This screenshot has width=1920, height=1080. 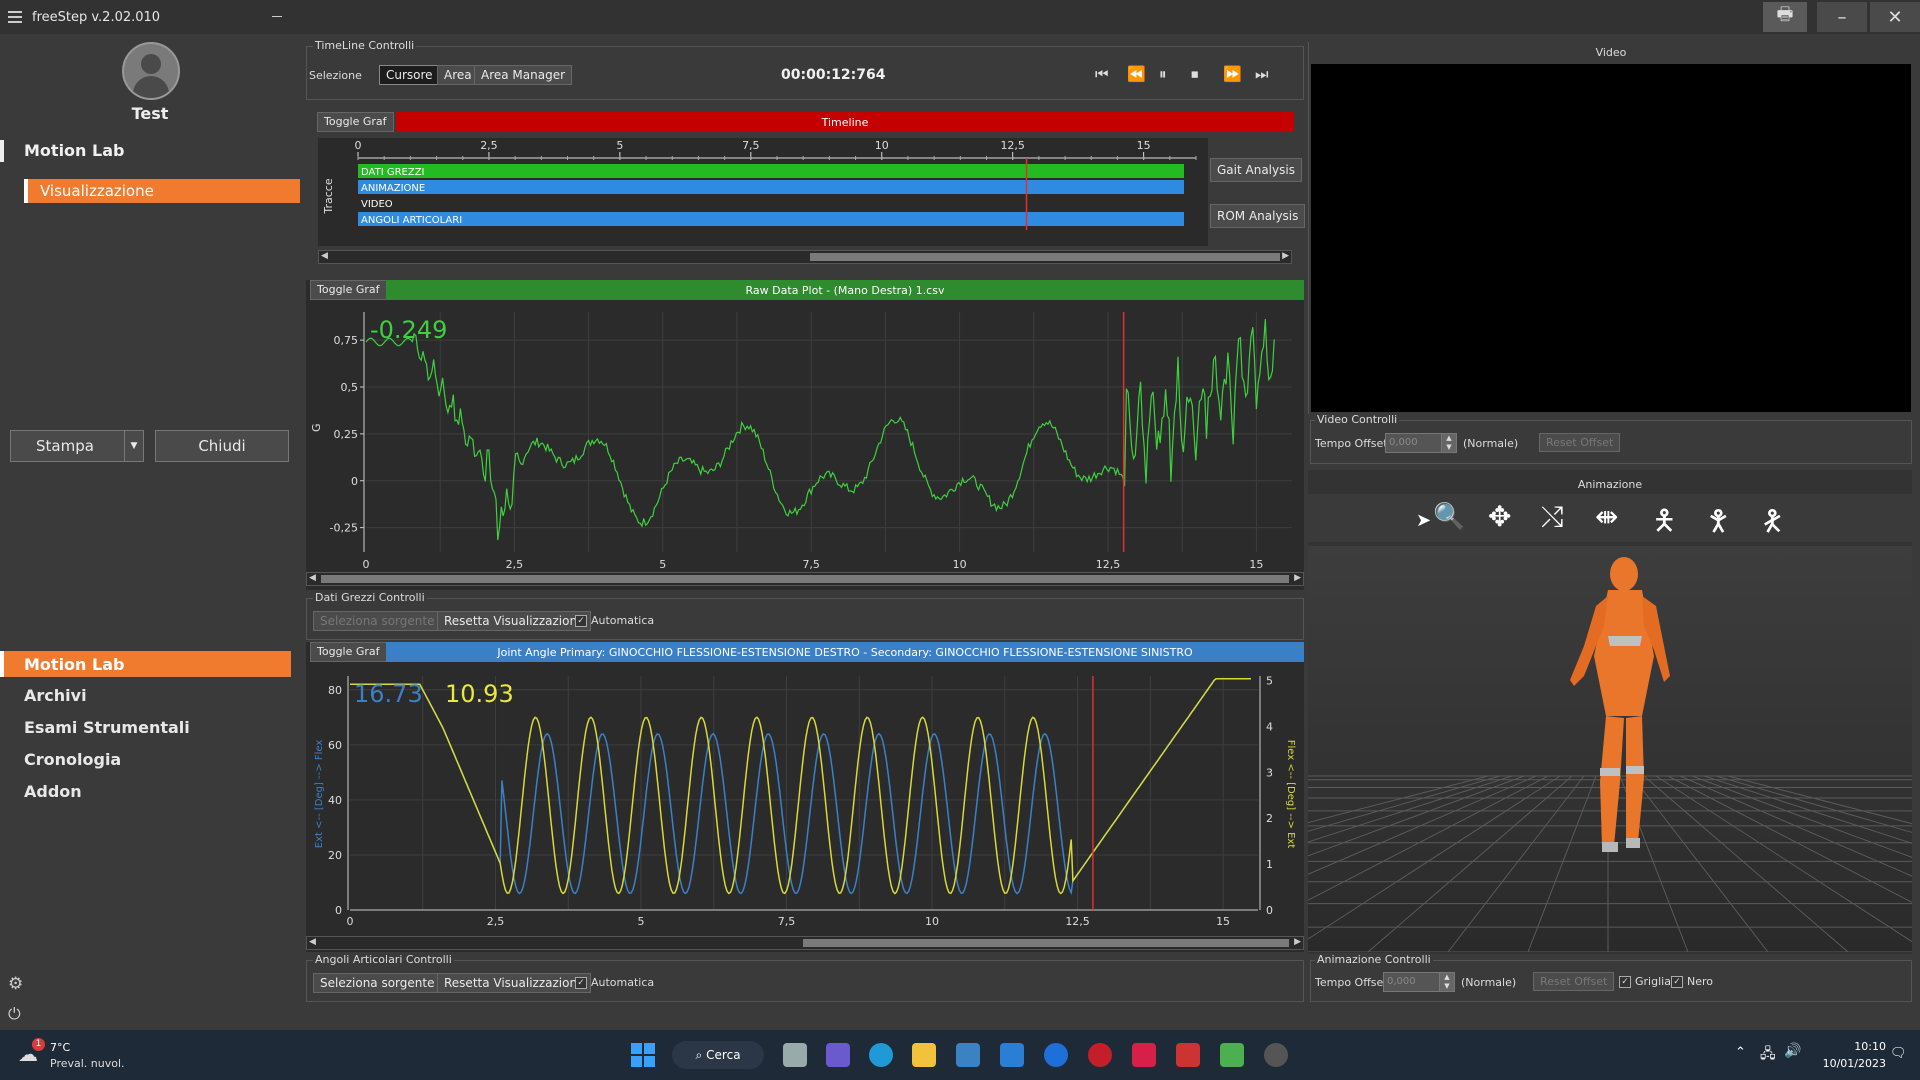 What do you see at coordinates (1718, 524) in the screenshot?
I see `view-front-icon: 🯆` at bounding box center [1718, 524].